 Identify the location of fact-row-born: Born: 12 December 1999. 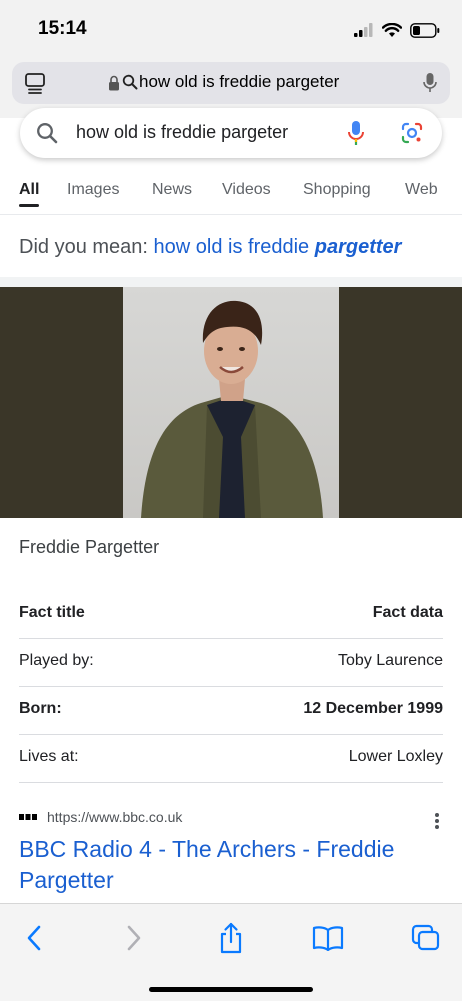
(231, 710).